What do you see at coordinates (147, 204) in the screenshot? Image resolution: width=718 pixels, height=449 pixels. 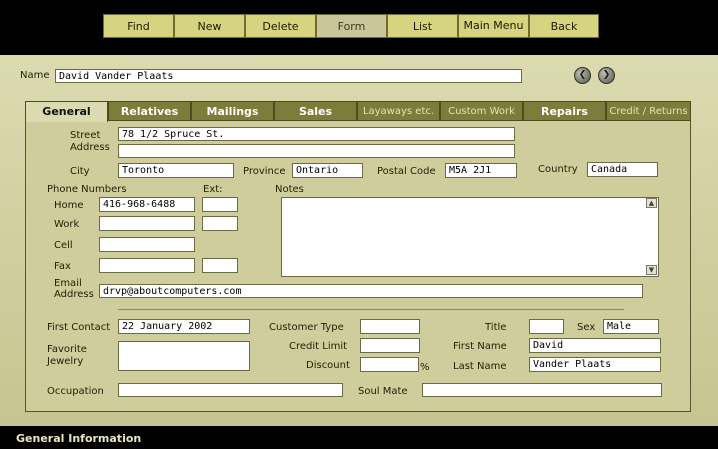 I see `home-phone-field: 416-968-6488` at bounding box center [147, 204].